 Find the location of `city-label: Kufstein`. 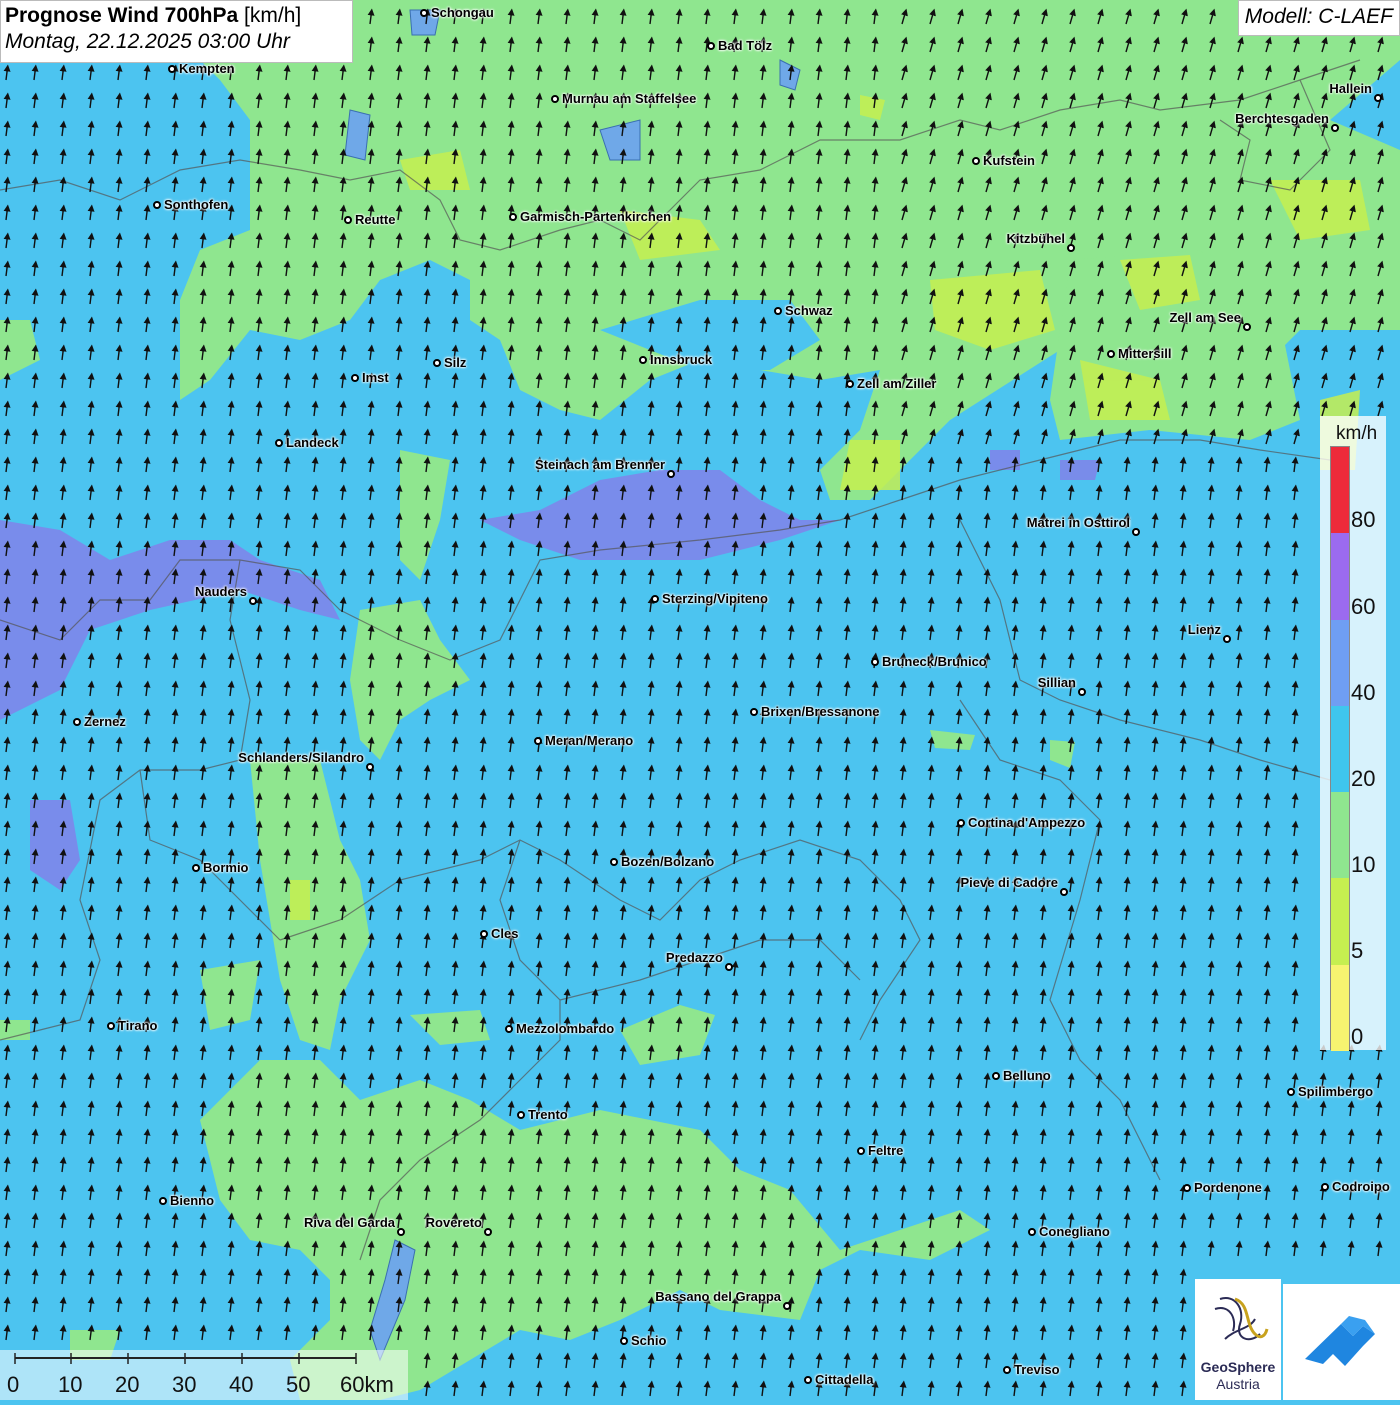

city-label: Kufstein is located at coordinates (1009, 160).